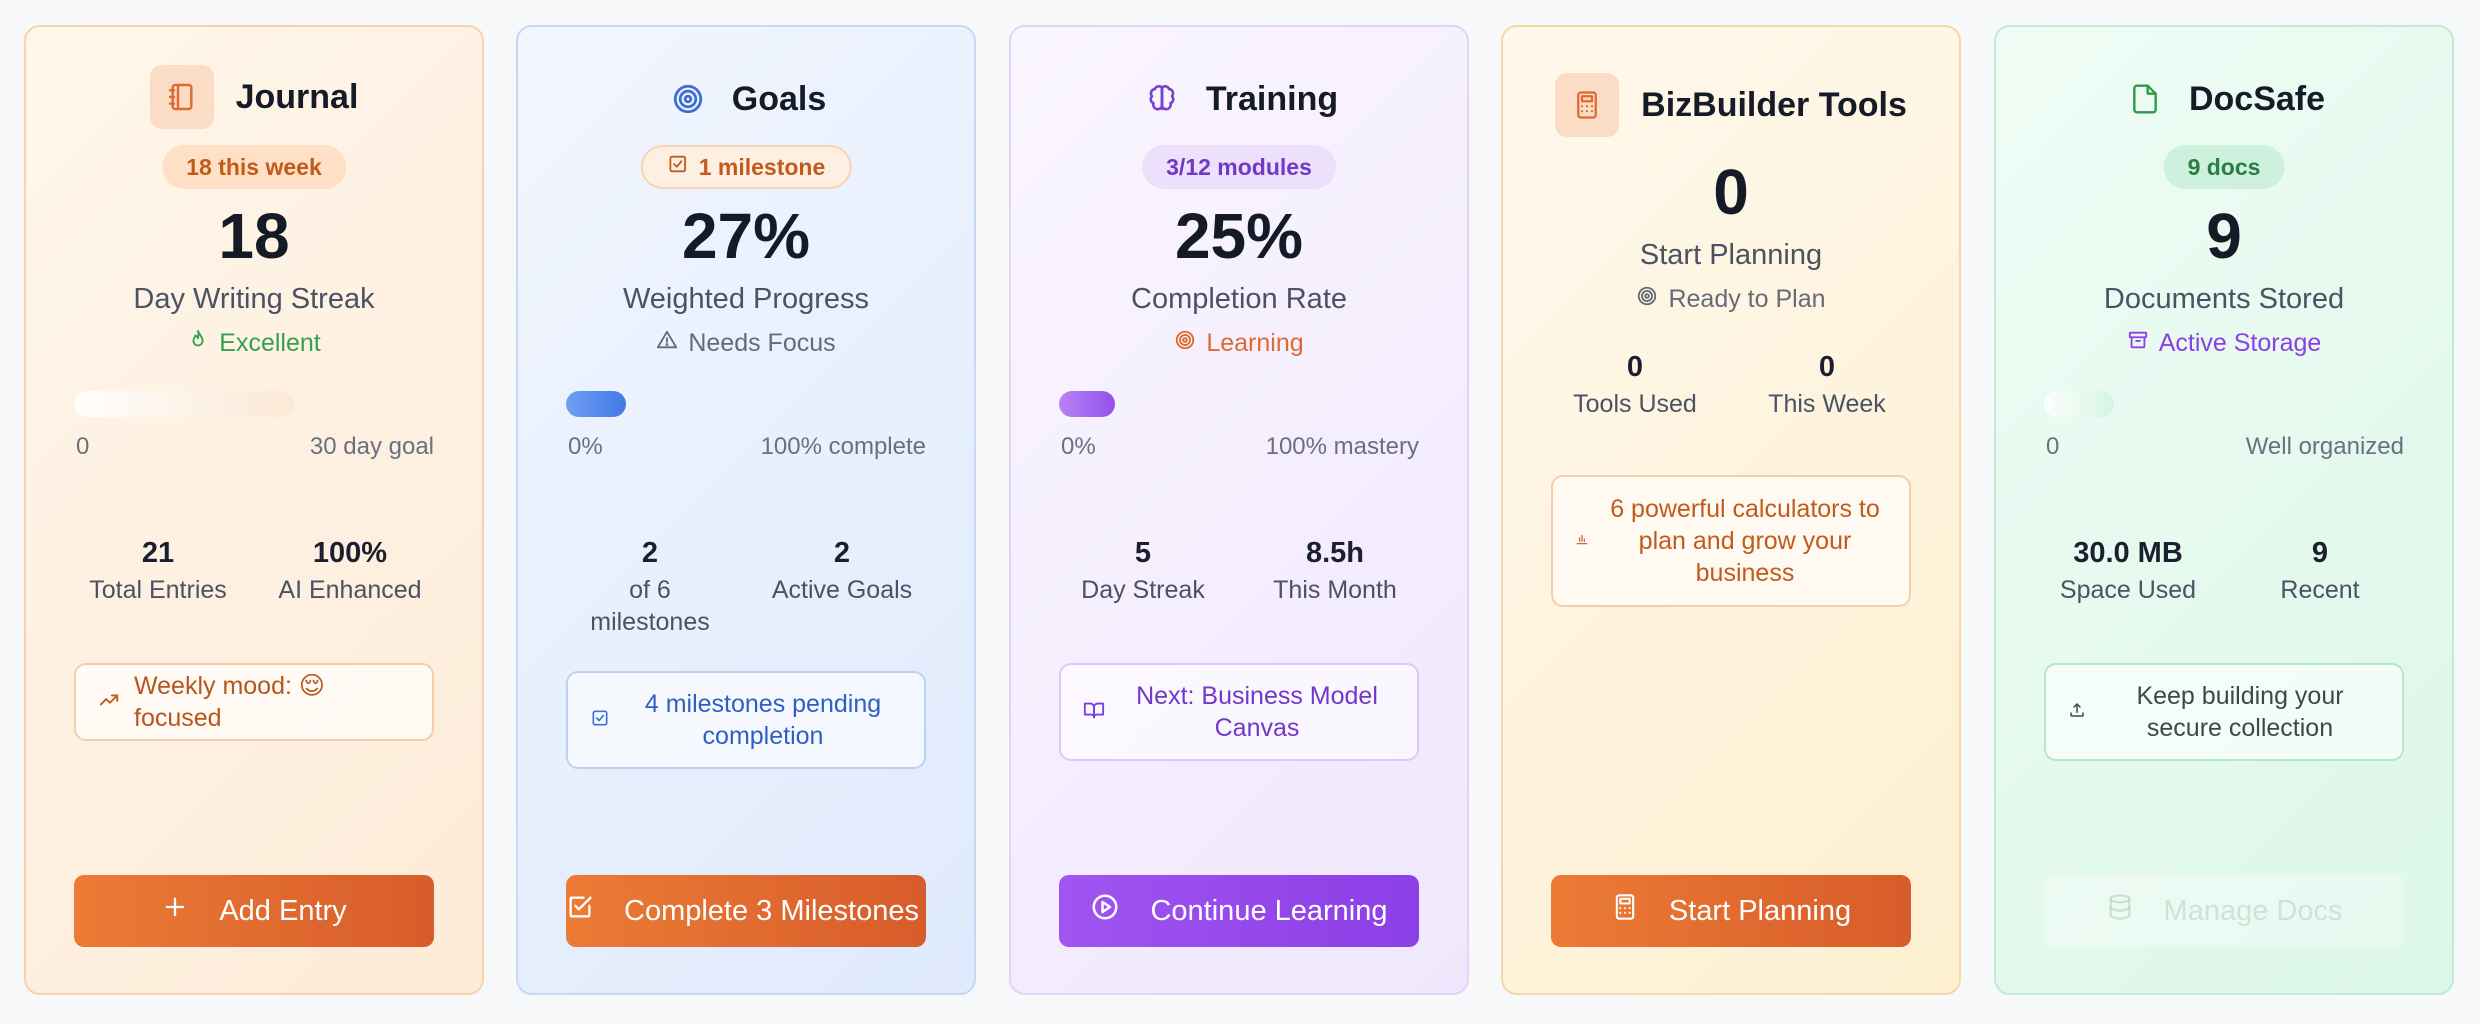 This screenshot has width=2480, height=1024. I want to click on status-indicator: Needs Focus, so click(746, 343).